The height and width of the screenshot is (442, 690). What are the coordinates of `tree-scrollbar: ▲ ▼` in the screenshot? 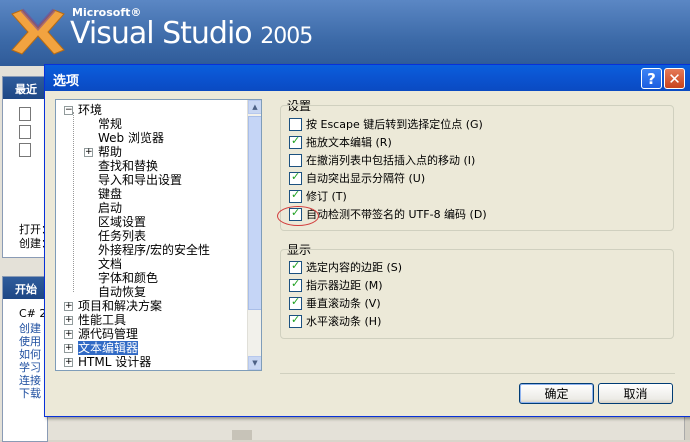 It's located at (254, 235).